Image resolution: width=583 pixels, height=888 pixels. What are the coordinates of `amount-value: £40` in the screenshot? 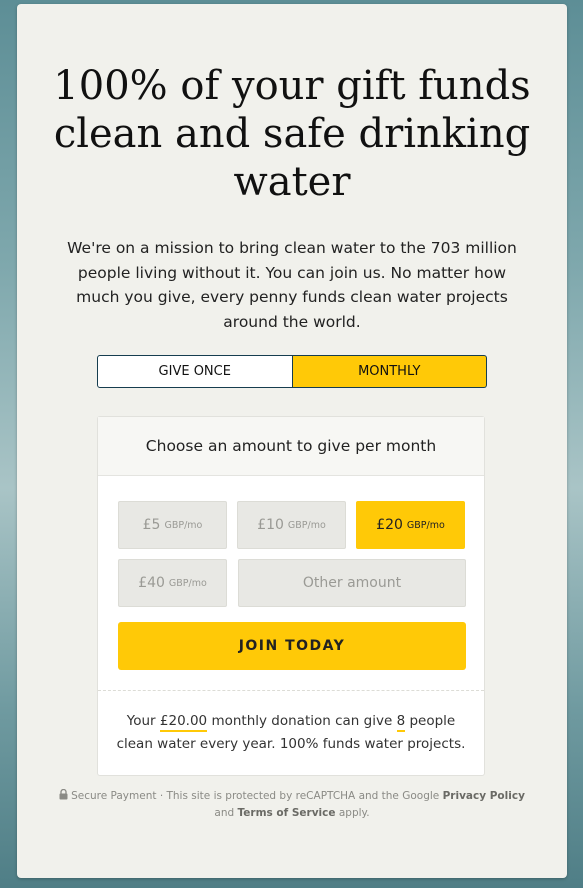 It's located at (151, 583).